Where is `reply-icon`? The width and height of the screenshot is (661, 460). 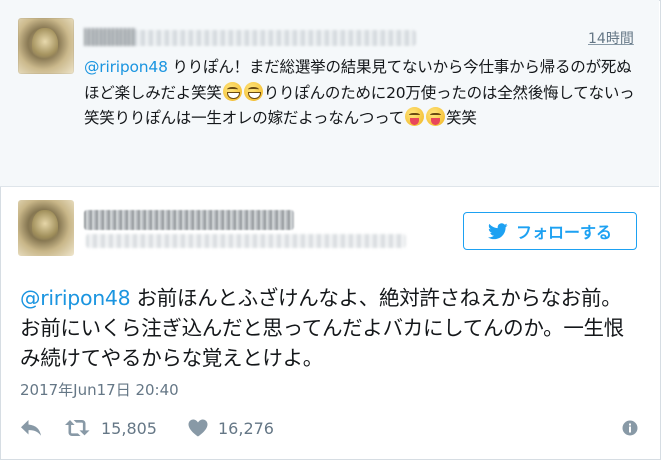 reply-icon is located at coordinates (31, 428).